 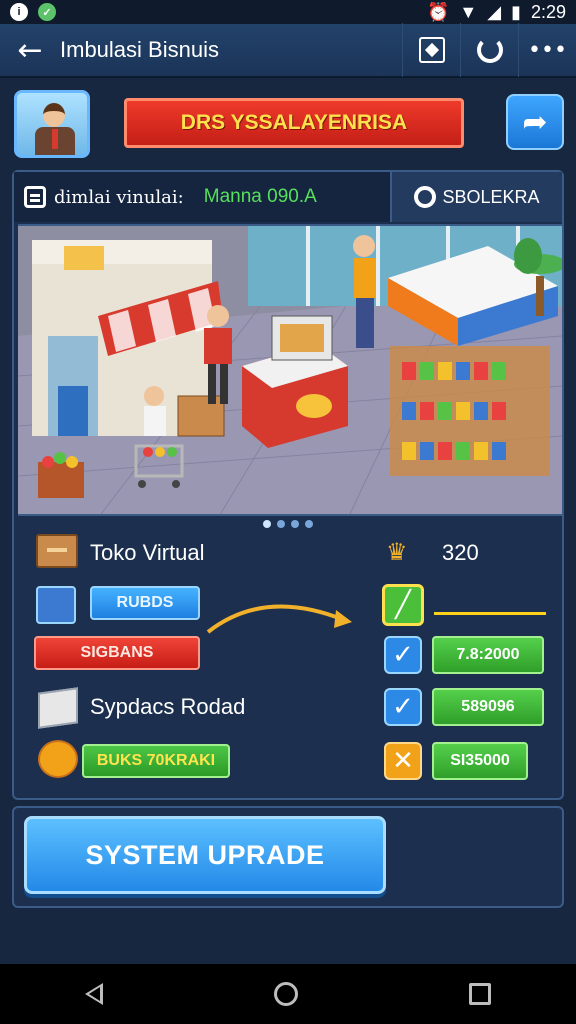 I want to click on refresh-icon, so click(x=489, y=50).